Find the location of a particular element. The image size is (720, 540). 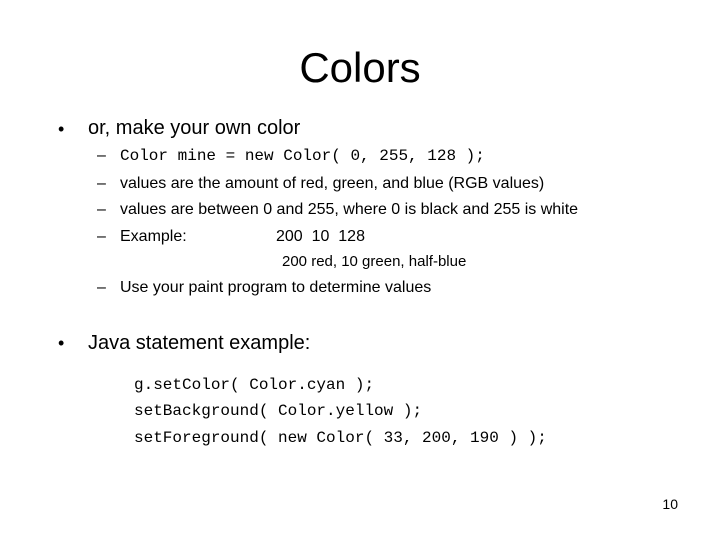

bullet-text: Java statement example: is located at coordinates (199, 343).